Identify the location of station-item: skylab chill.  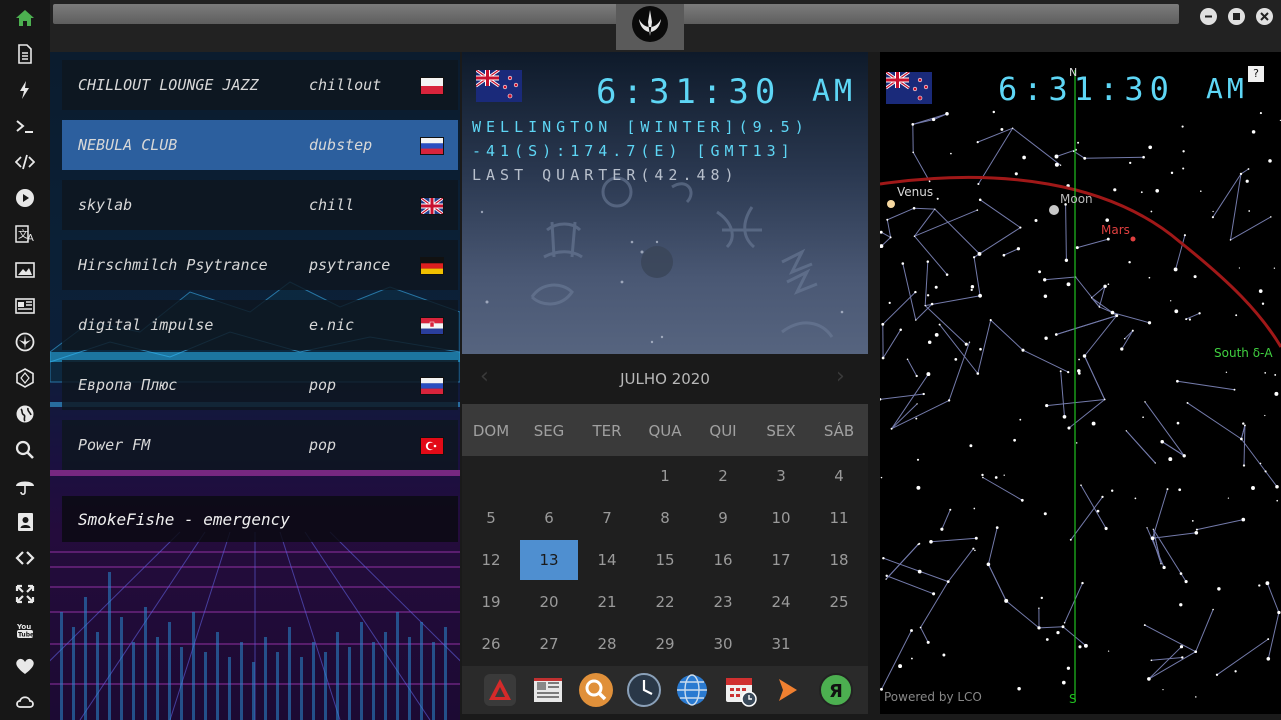
(260, 205).